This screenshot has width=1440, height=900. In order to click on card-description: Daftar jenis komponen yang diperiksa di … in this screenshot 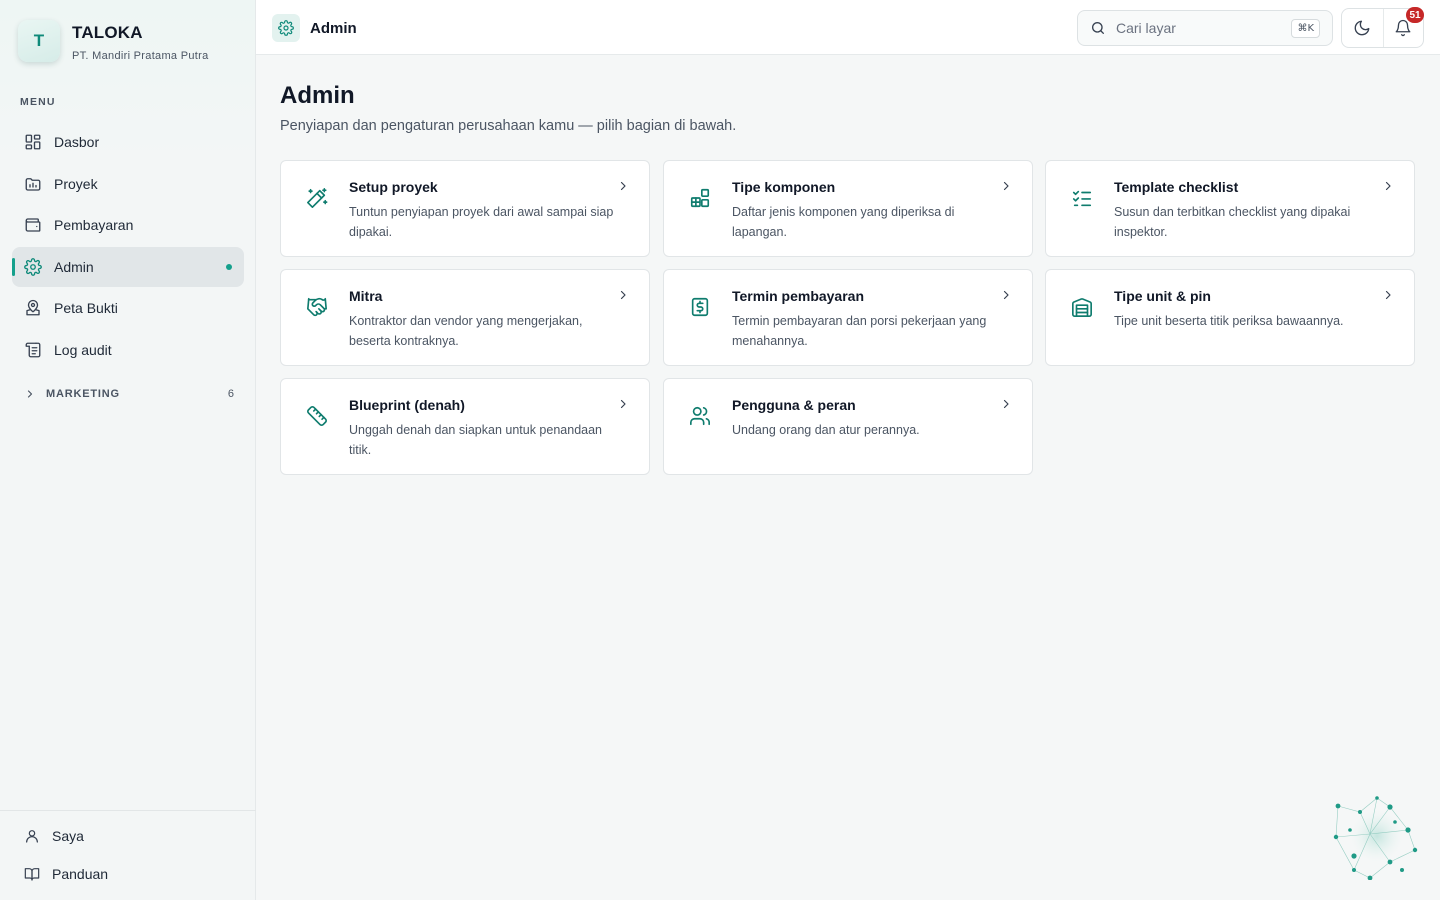, I will do `click(843, 222)`.